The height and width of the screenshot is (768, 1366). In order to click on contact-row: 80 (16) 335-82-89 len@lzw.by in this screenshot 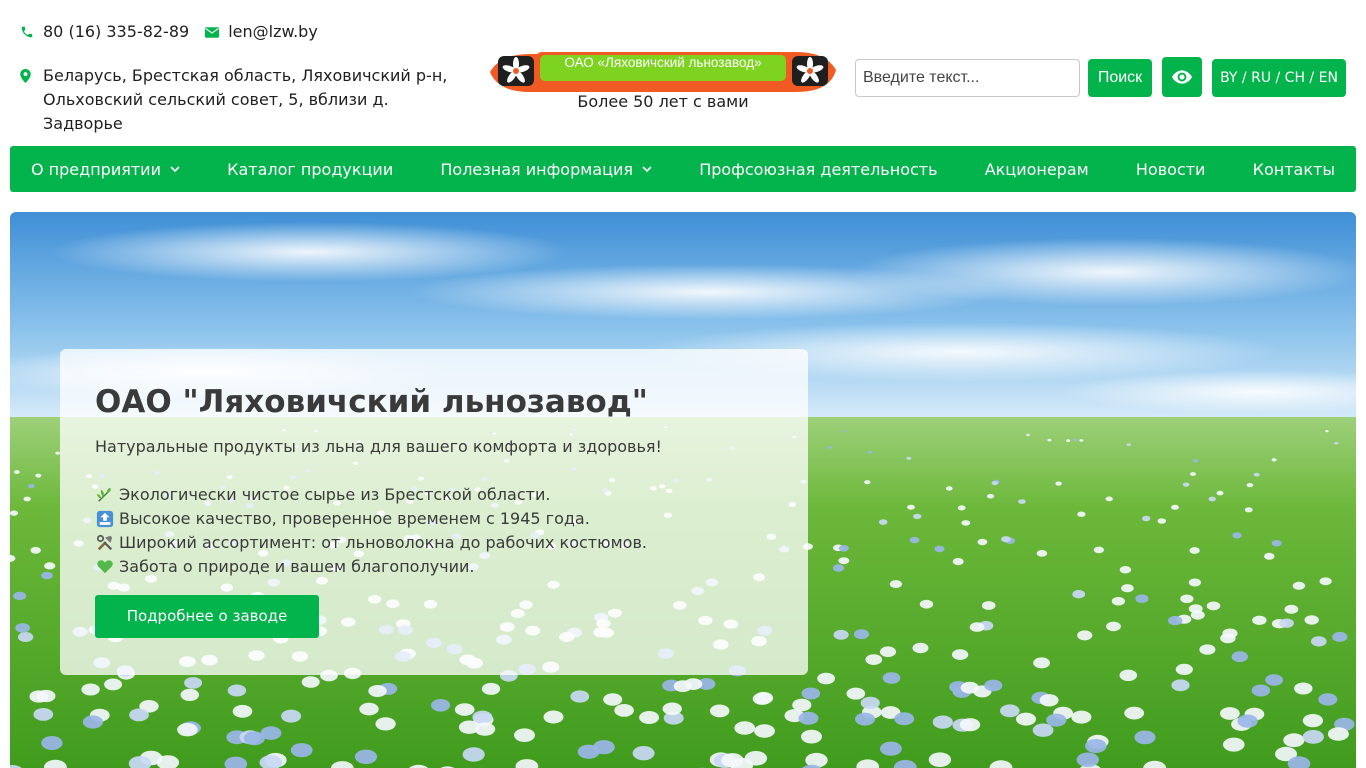, I will do `click(177, 32)`.